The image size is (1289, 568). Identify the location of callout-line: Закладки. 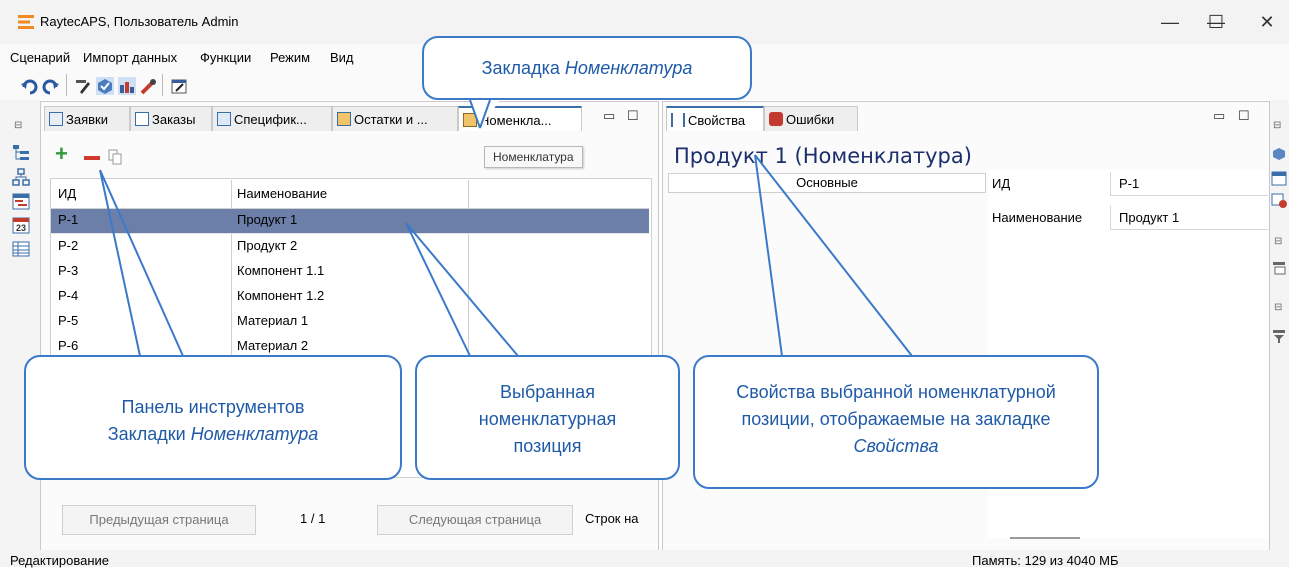
(149, 434).